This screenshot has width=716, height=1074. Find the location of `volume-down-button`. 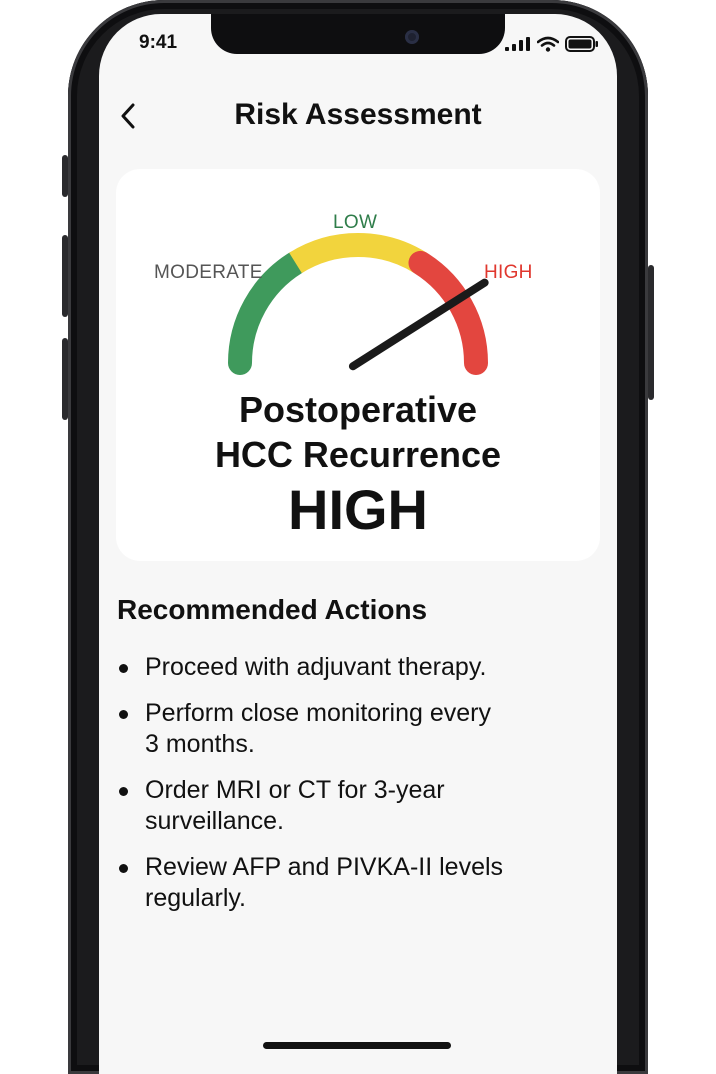

volume-down-button is located at coordinates (65, 379).